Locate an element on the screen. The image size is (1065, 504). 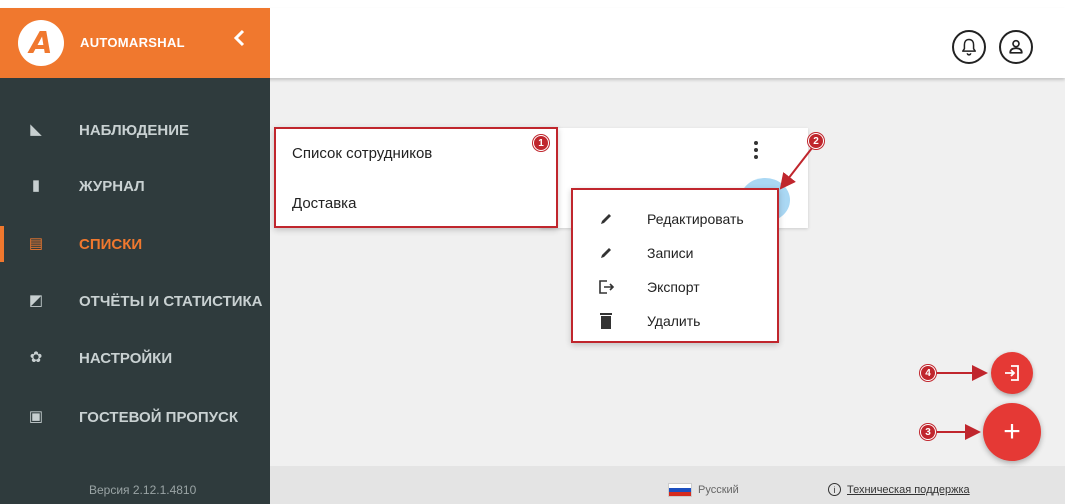
import-icon is located at coordinates (1012, 373).